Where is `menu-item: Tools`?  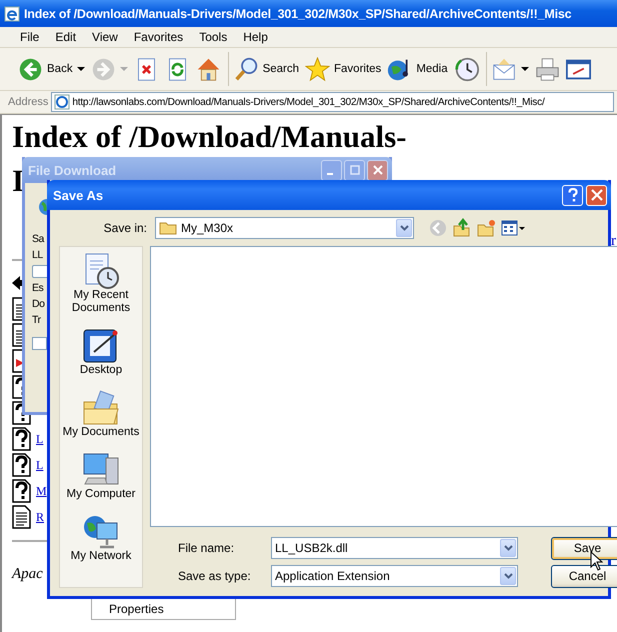
menu-item: Tools is located at coordinates (213, 37).